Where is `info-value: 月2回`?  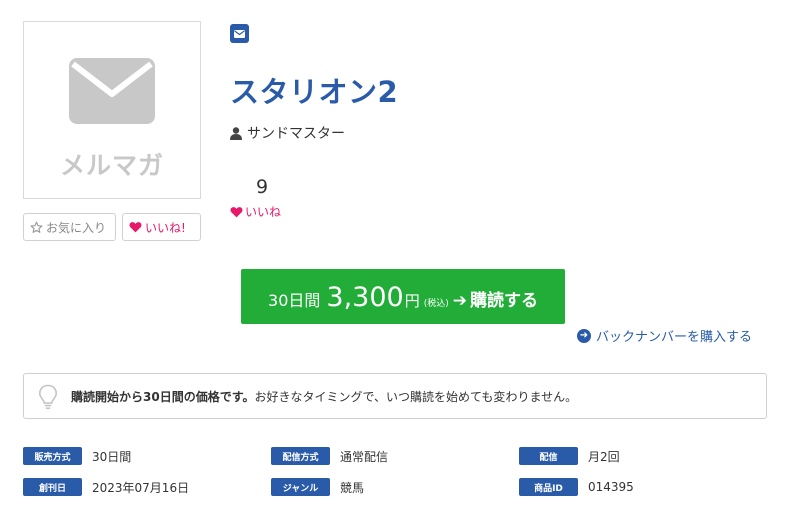
info-value: 月2回 is located at coordinates (604, 456).